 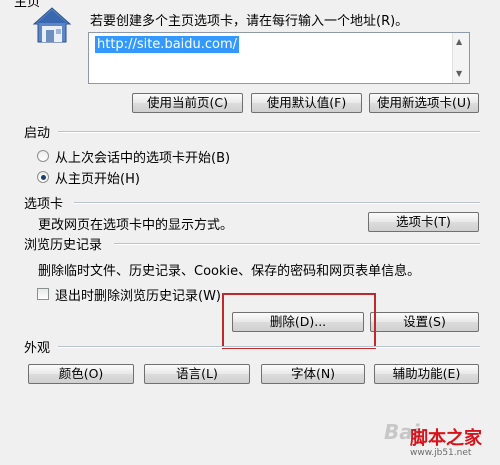 I want to click on fonts-button: 字体(N), so click(x=313, y=374).